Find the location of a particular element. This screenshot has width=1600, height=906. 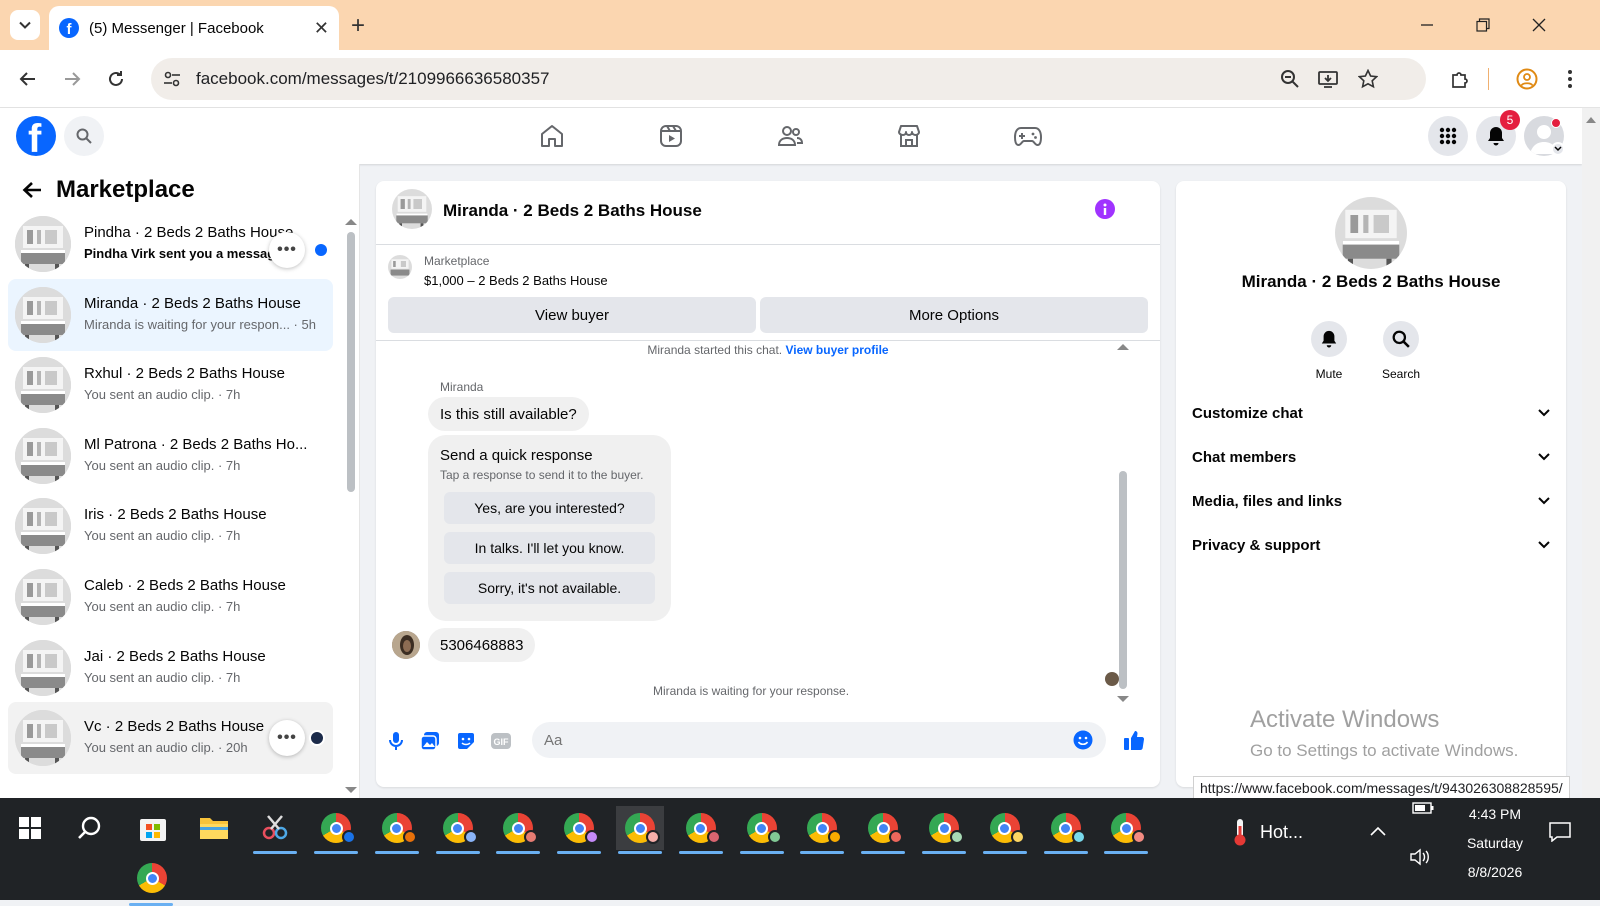

bookmark-button is located at coordinates (1368, 79).